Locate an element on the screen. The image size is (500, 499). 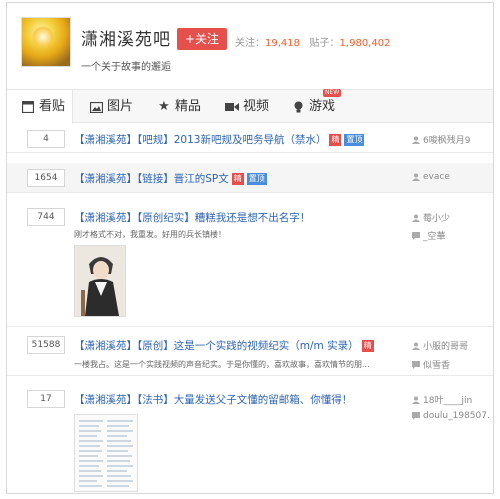
new-badge: NEW is located at coordinates (332, 93).